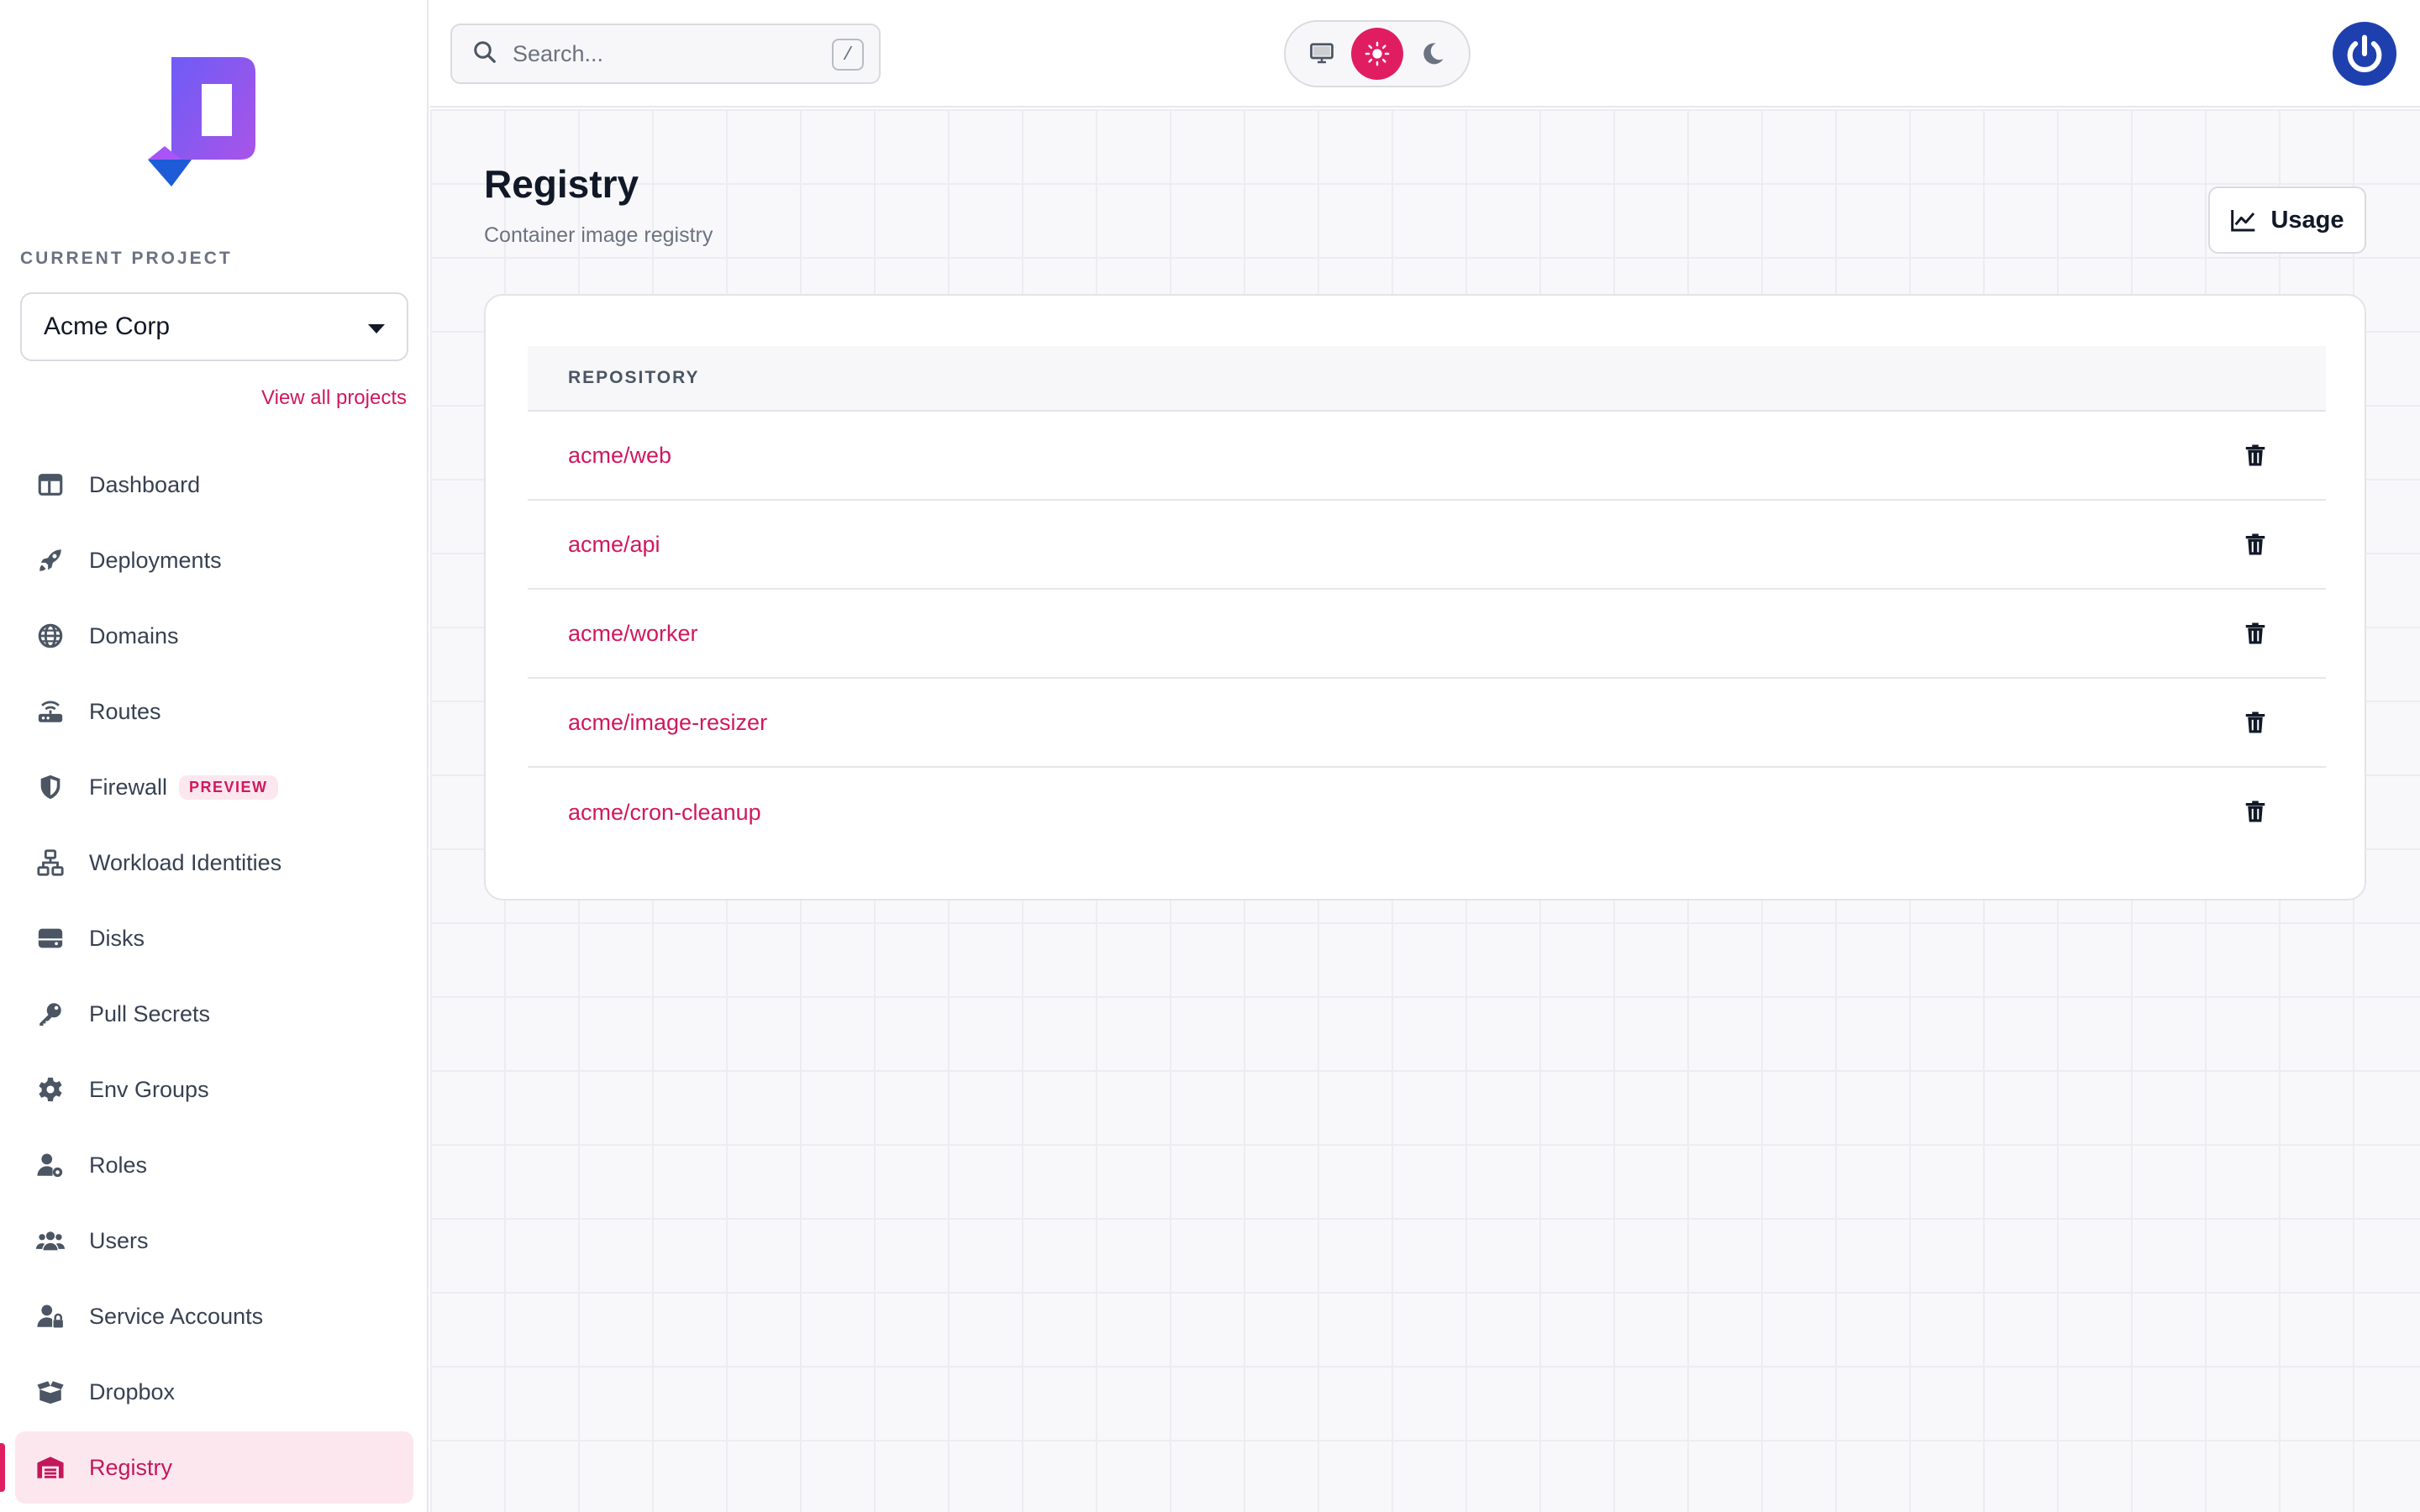 The image size is (2420, 1512). I want to click on rocket-icon, so click(51, 560).